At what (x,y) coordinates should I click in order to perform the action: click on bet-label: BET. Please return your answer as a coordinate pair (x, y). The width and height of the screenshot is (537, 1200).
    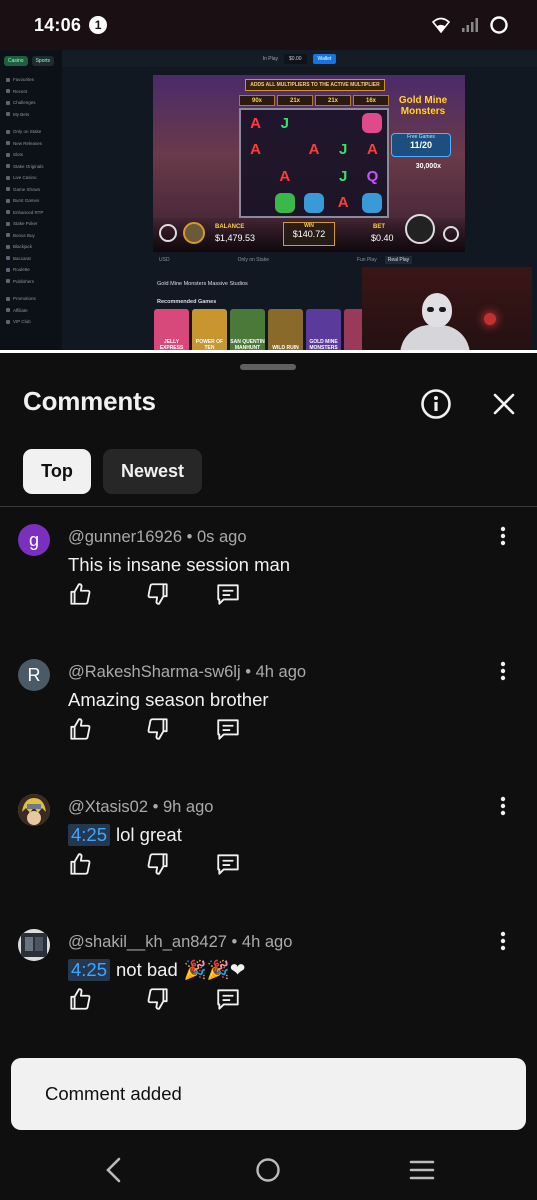
    Looking at the image, I should click on (379, 227).